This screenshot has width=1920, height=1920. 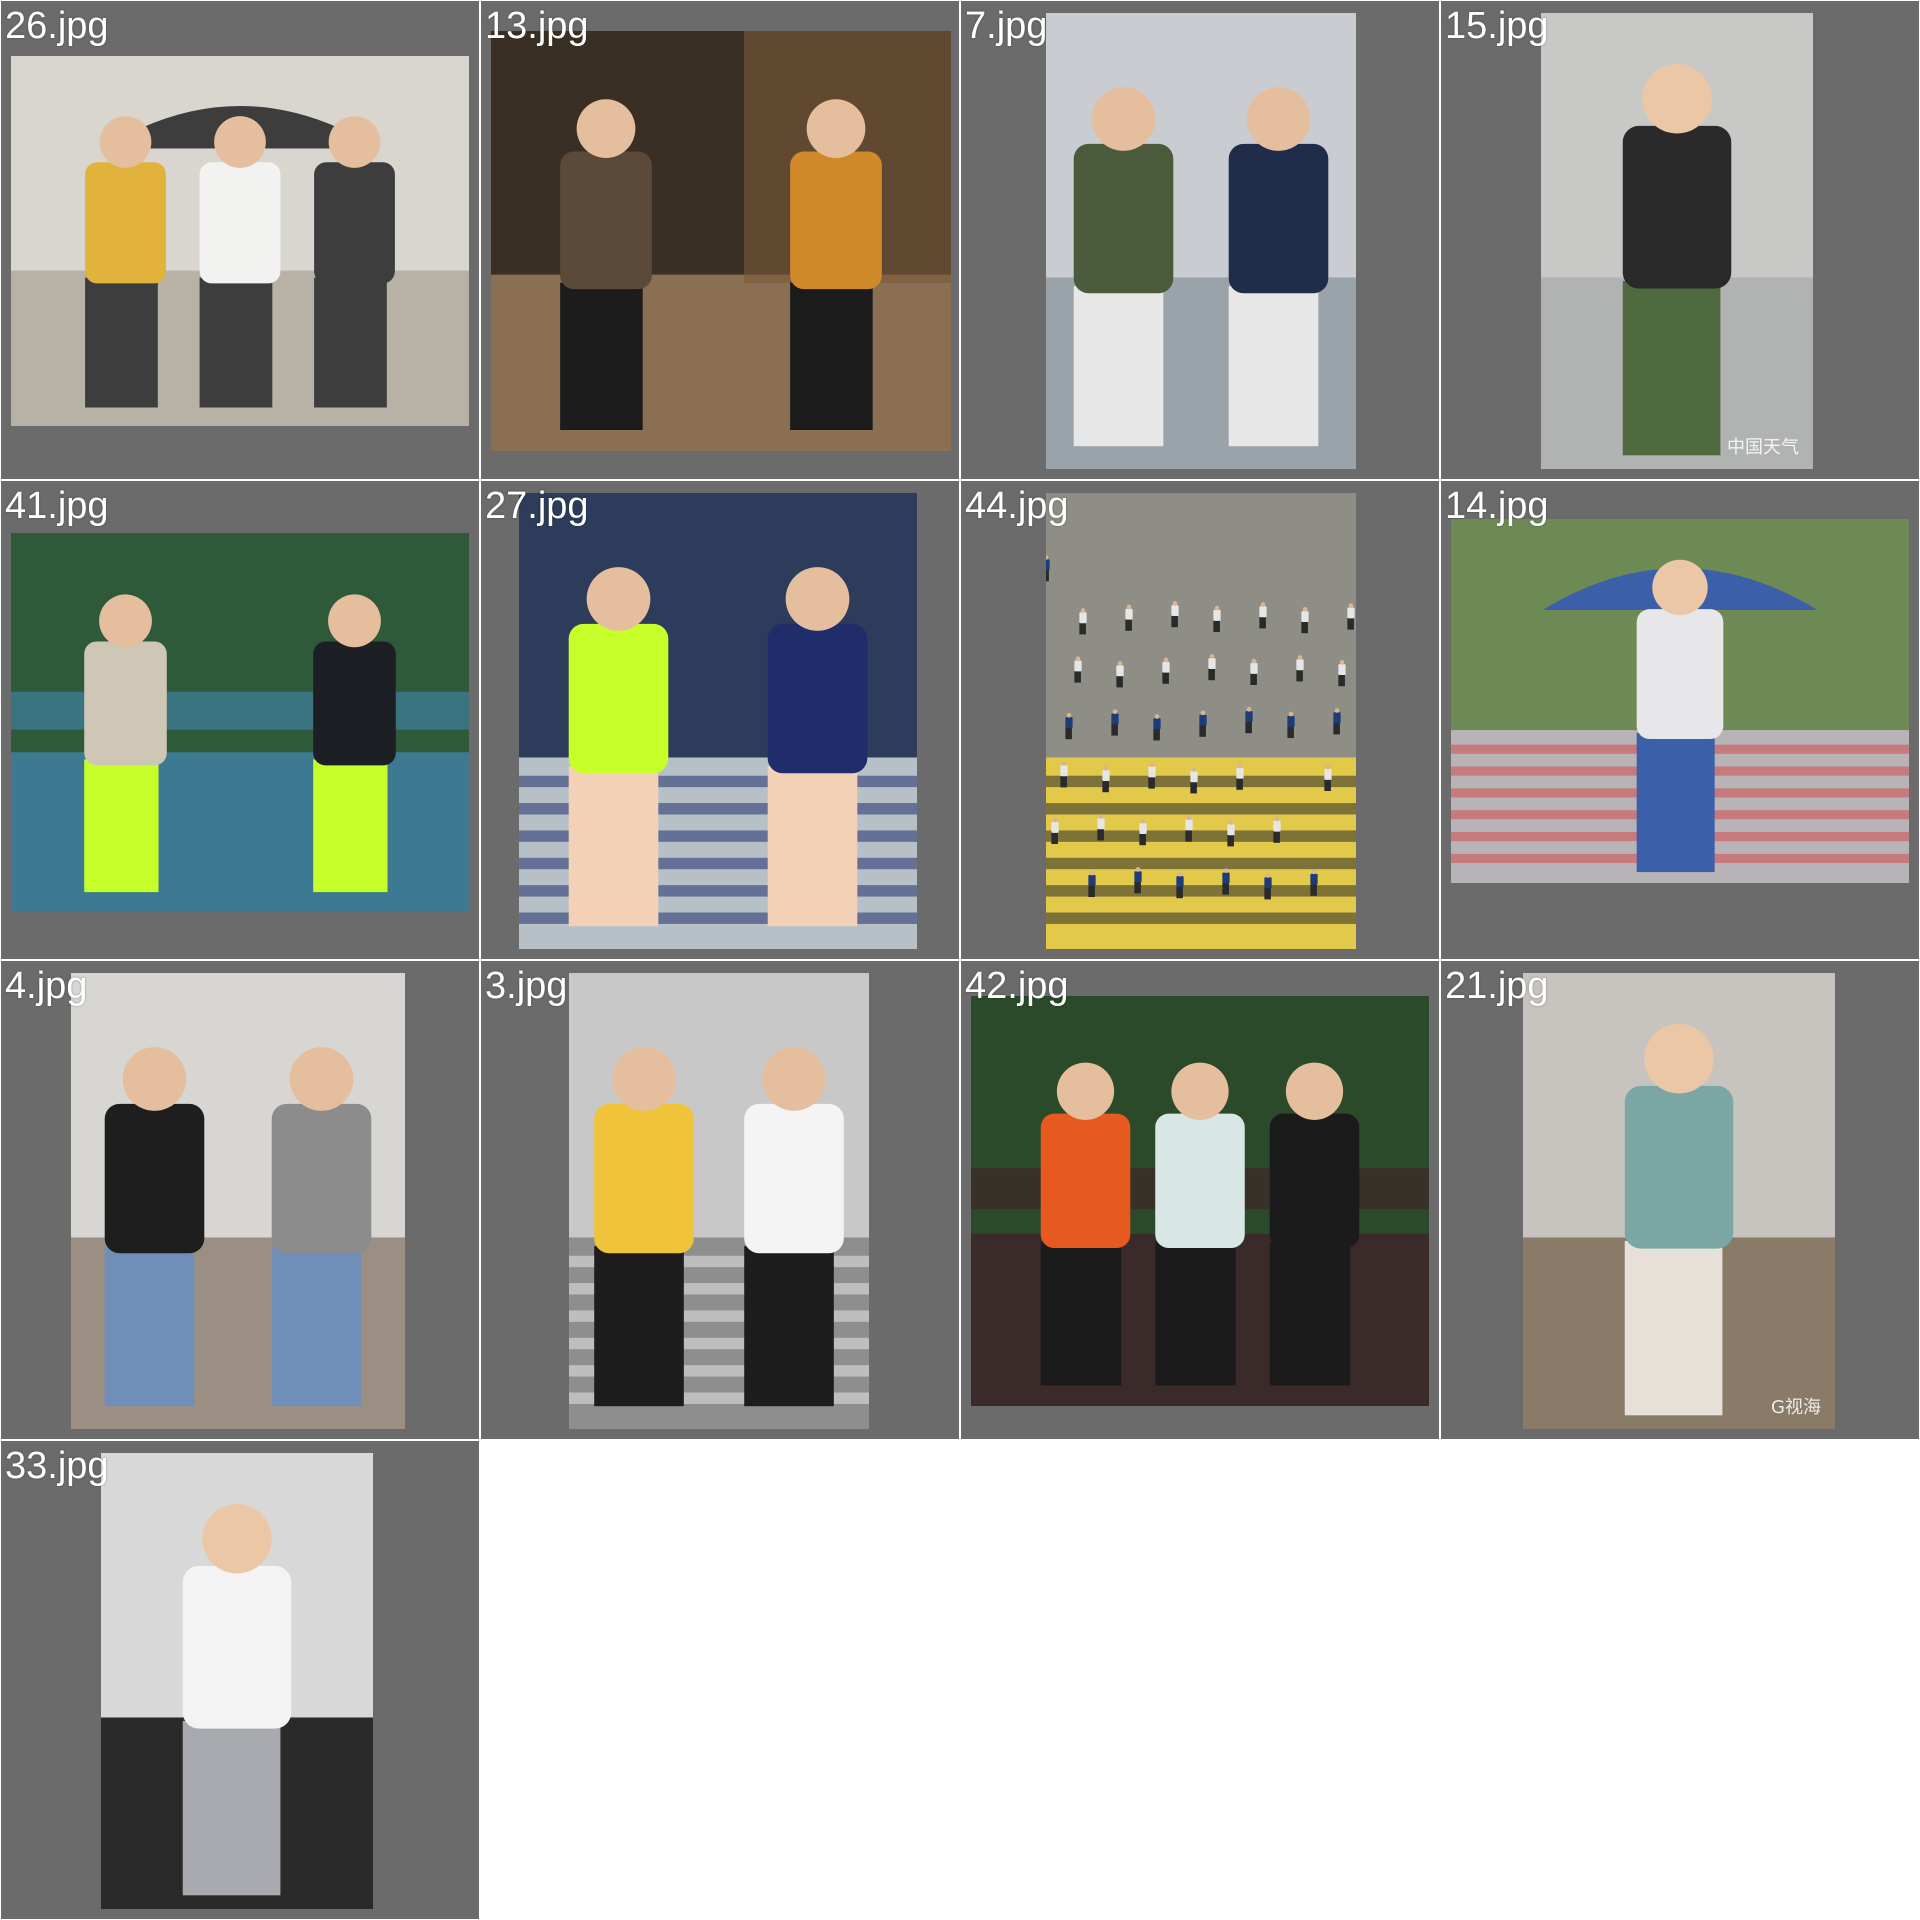 I want to click on thumbnail-filename: 41.jpg, so click(x=57, y=506).